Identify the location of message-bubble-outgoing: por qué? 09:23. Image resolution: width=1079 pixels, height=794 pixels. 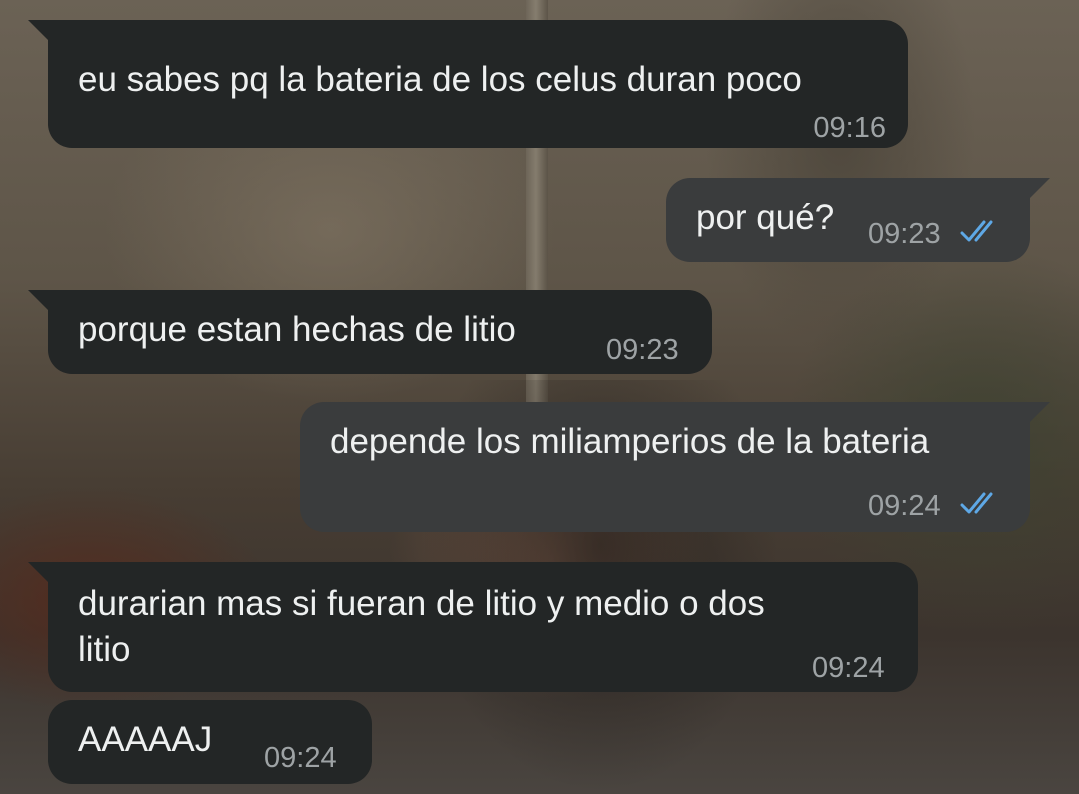
(858, 220).